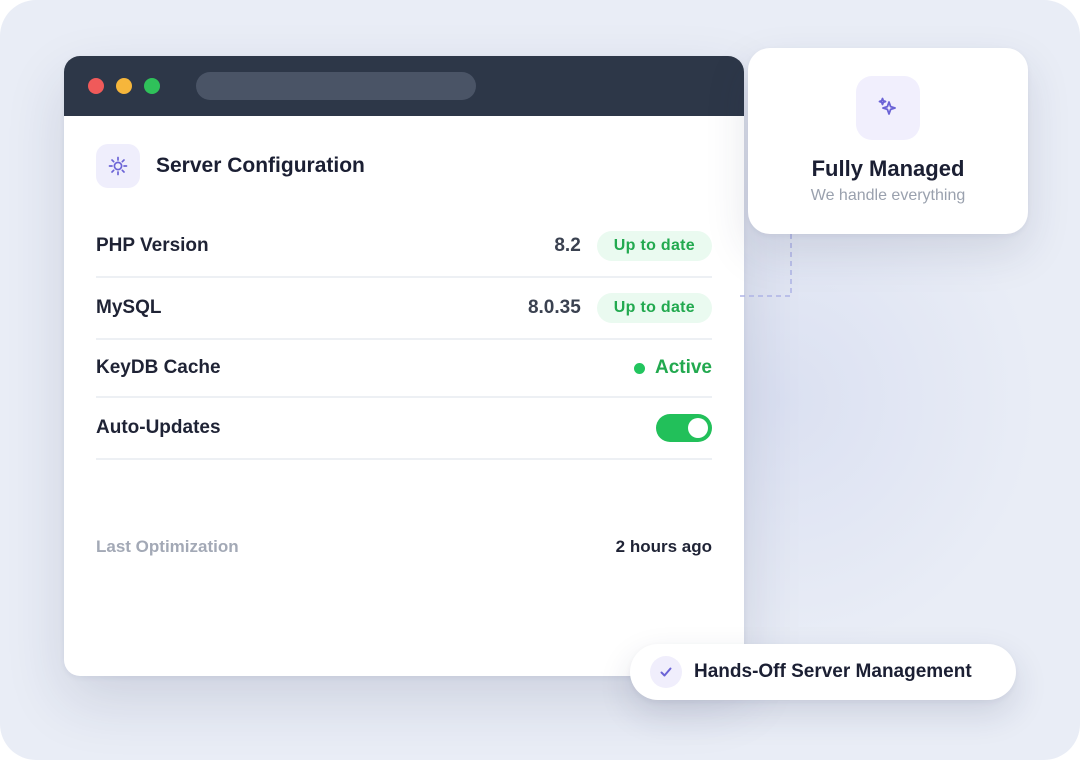  I want to click on minimize-window-button, so click(124, 86).